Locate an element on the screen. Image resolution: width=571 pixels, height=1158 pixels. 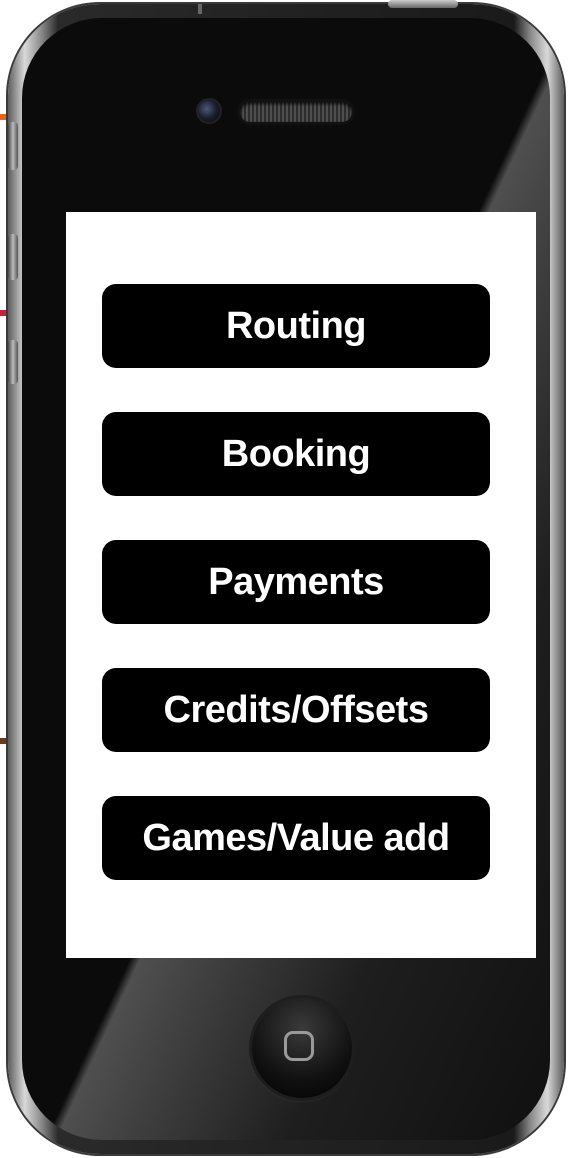
volume-up-button is located at coordinates (13, 257).